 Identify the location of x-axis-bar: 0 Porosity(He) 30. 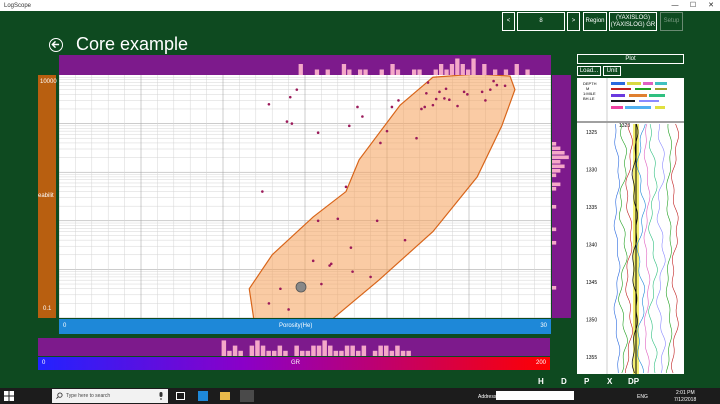
(305, 326).